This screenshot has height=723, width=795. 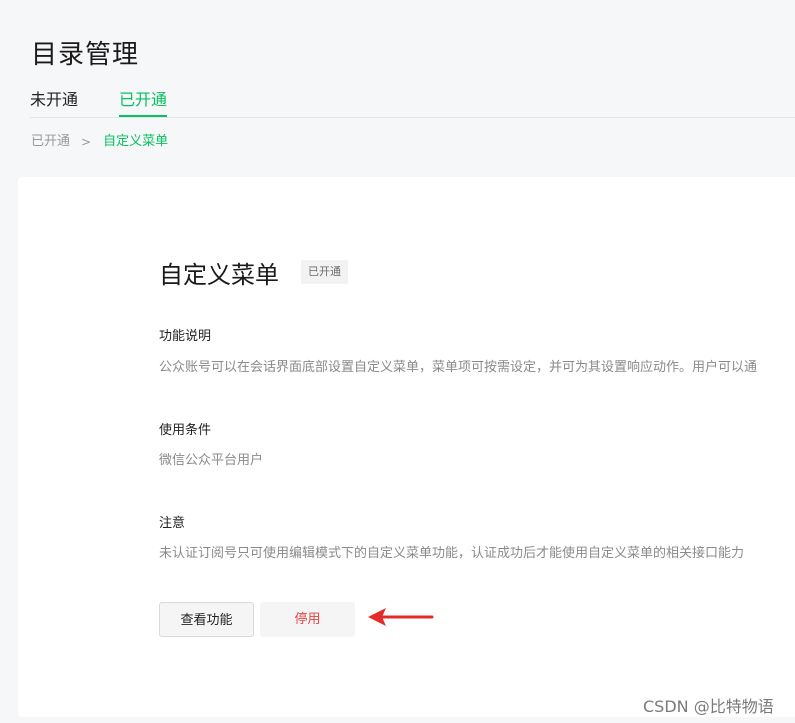 What do you see at coordinates (85, 55) in the screenshot?
I see `page-title: 目录管理` at bounding box center [85, 55].